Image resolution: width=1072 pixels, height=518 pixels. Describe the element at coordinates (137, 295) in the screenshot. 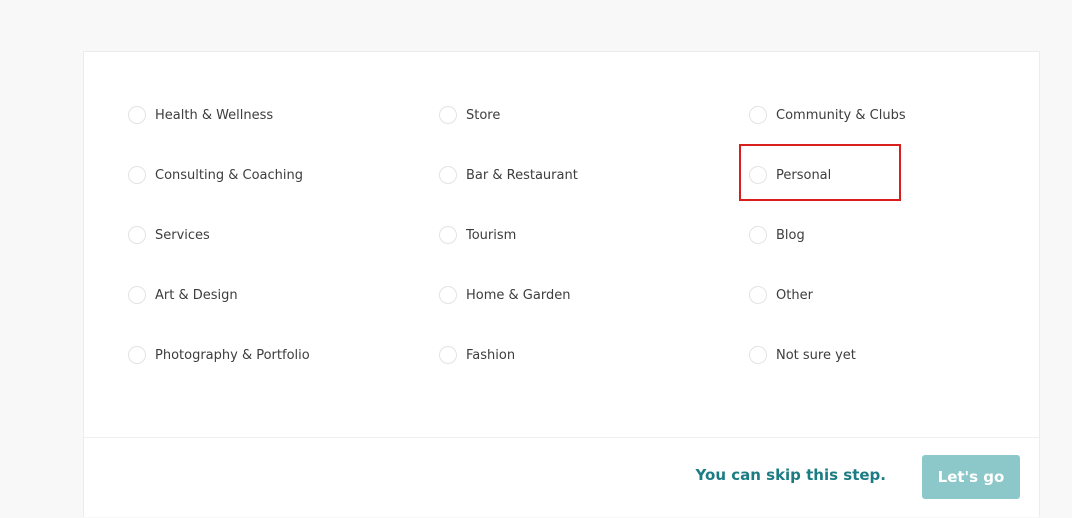

I see `radio-art-design` at that location.